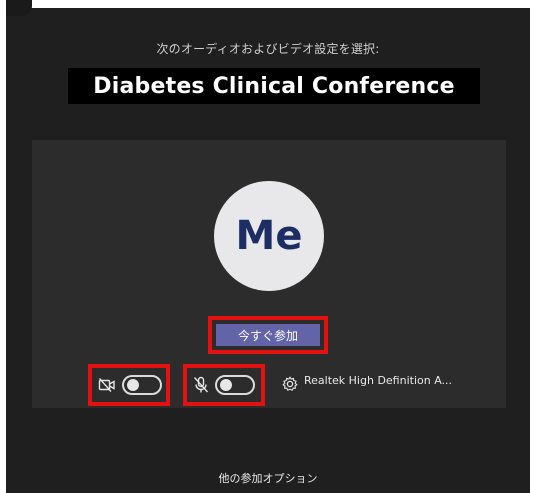 The width and height of the screenshot is (536, 493). What do you see at coordinates (226, 385) in the screenshot?
I see `mic-toggle-knob` at bounding box center [226, 385].